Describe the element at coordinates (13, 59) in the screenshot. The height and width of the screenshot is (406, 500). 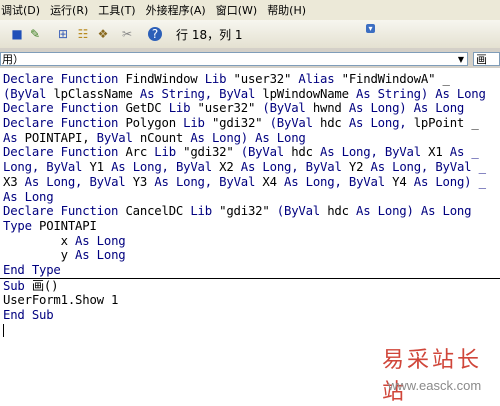
I see `object-dropdown-value: 用）` at that location.